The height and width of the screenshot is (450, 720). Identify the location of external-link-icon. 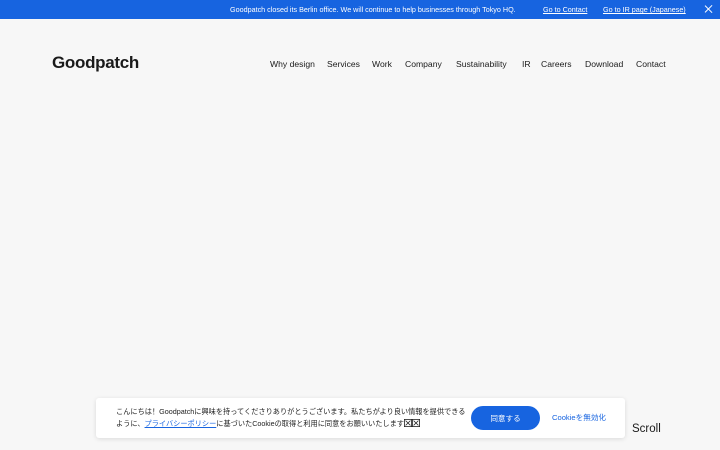
(407, 423).